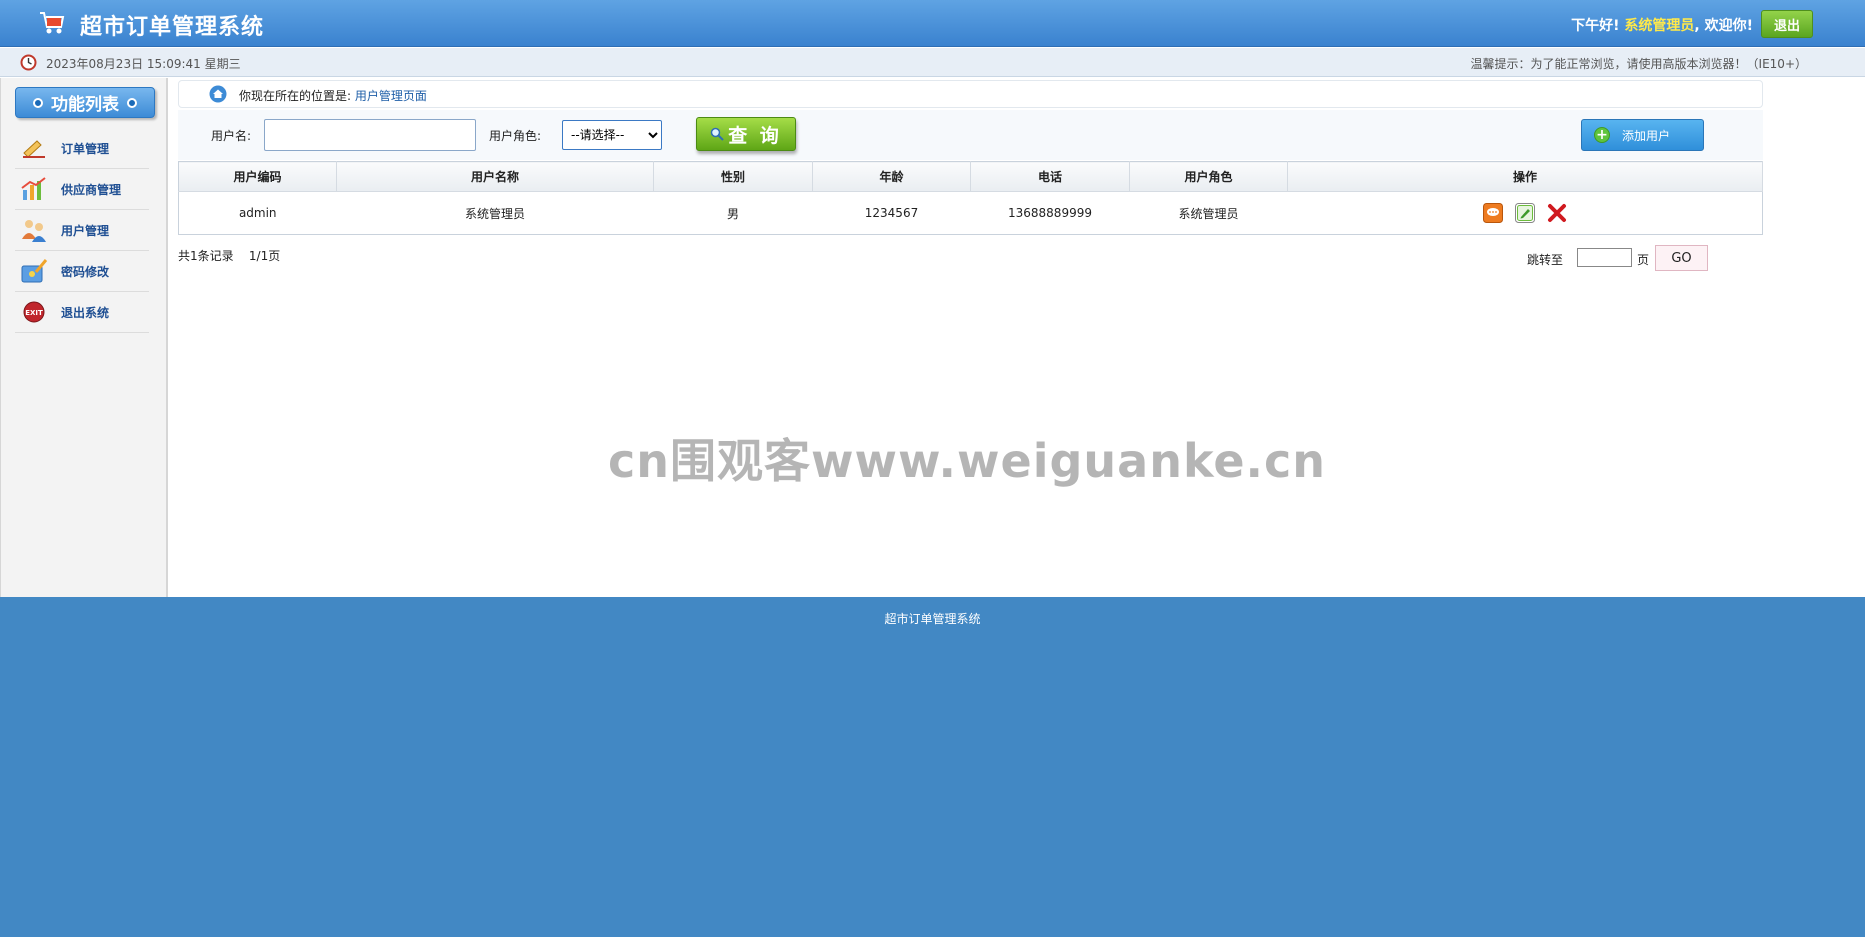  Describe the element at coordinates (85, 148) in the screenshot. I see `sidebar-item-label: 订单管理` at that location.